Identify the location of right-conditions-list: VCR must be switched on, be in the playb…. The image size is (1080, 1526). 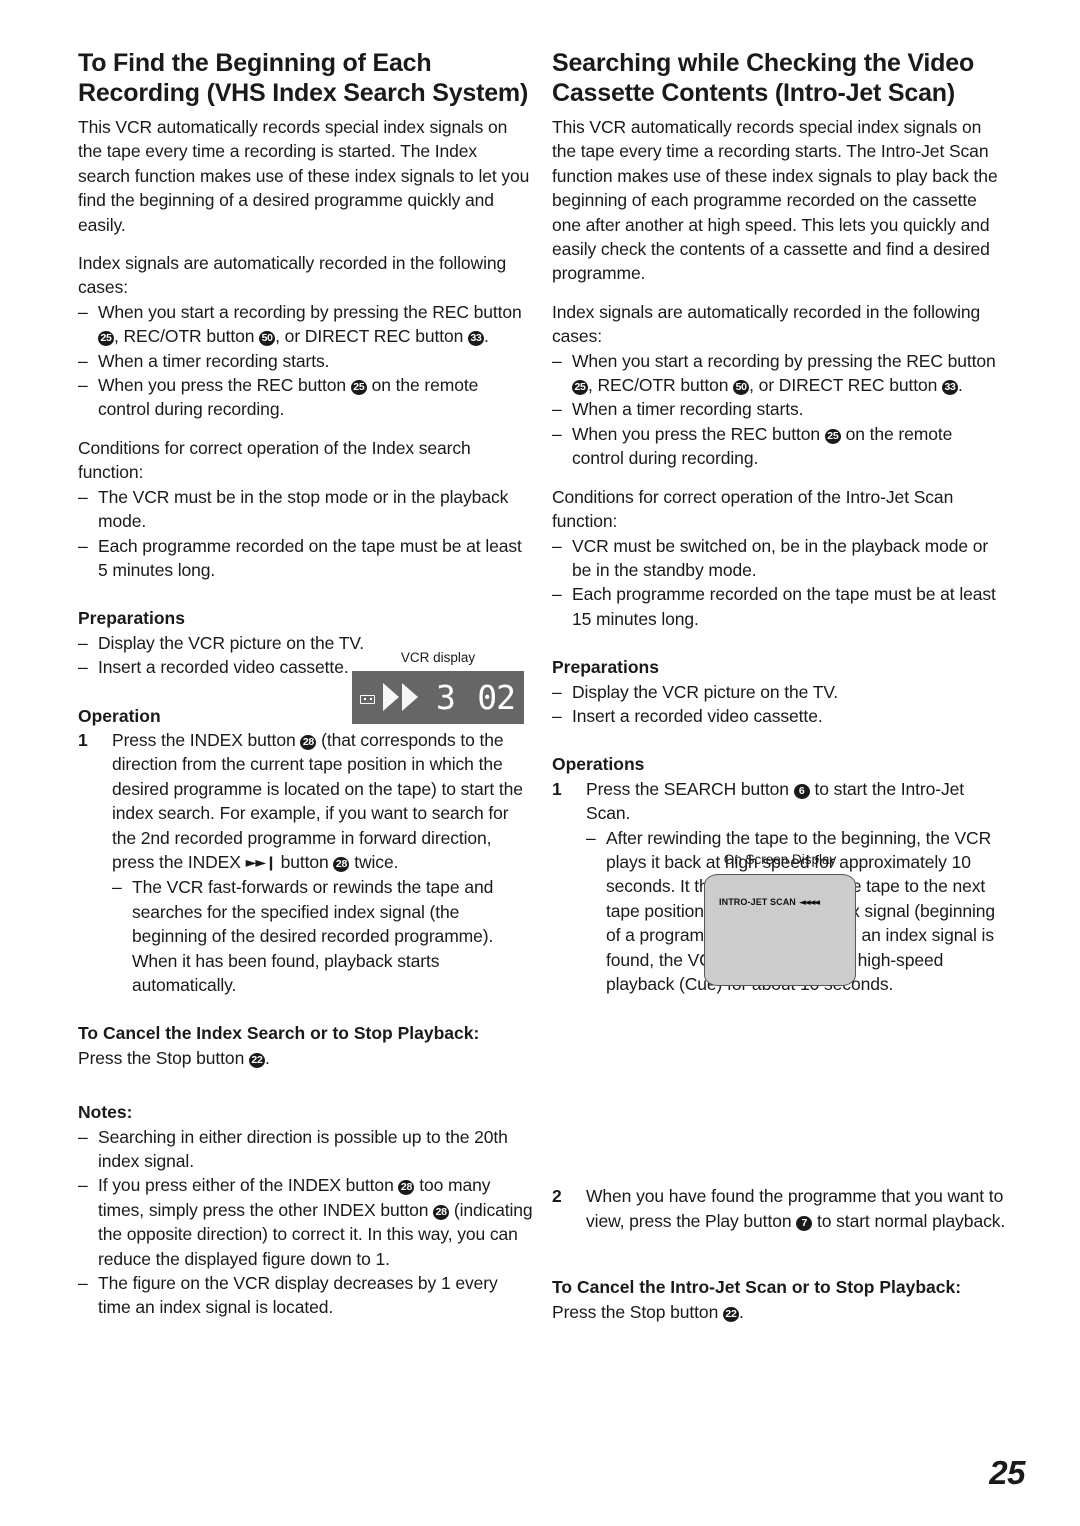
(779, 583).